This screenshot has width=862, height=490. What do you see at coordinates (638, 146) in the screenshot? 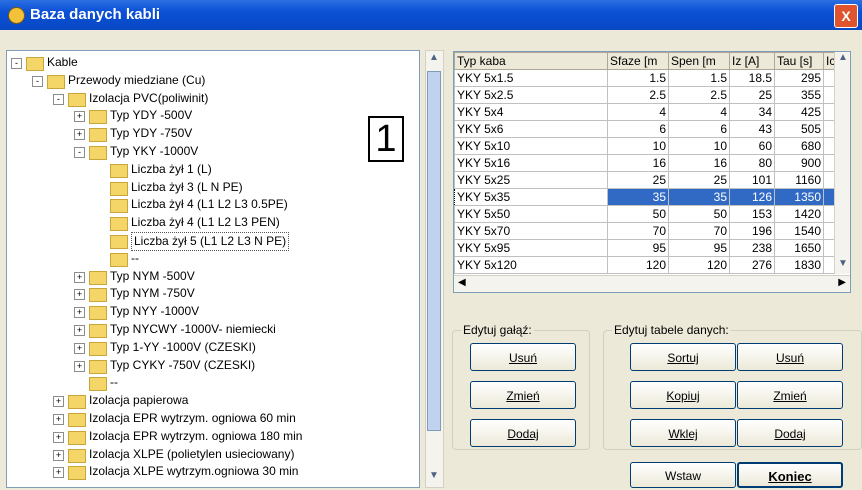
I see `table-cell: 10` at bounding box center [638, 146].